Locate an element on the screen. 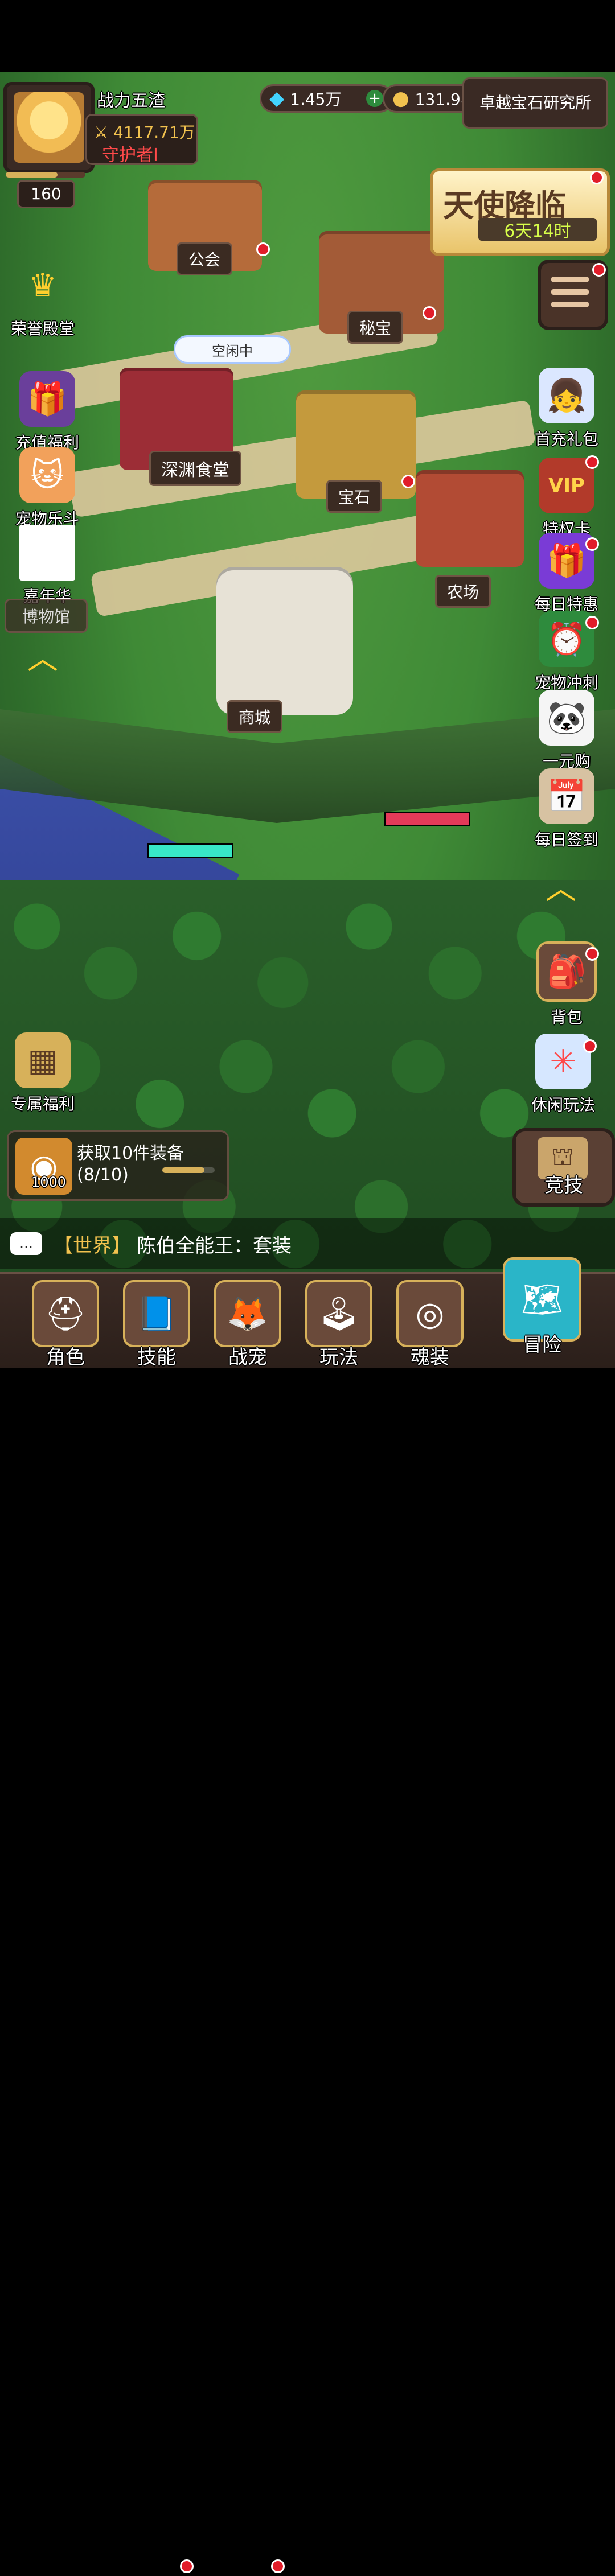 This screenshot has width=615, height=2576. quest-progress-fill is located at coordinates (183, 1170).